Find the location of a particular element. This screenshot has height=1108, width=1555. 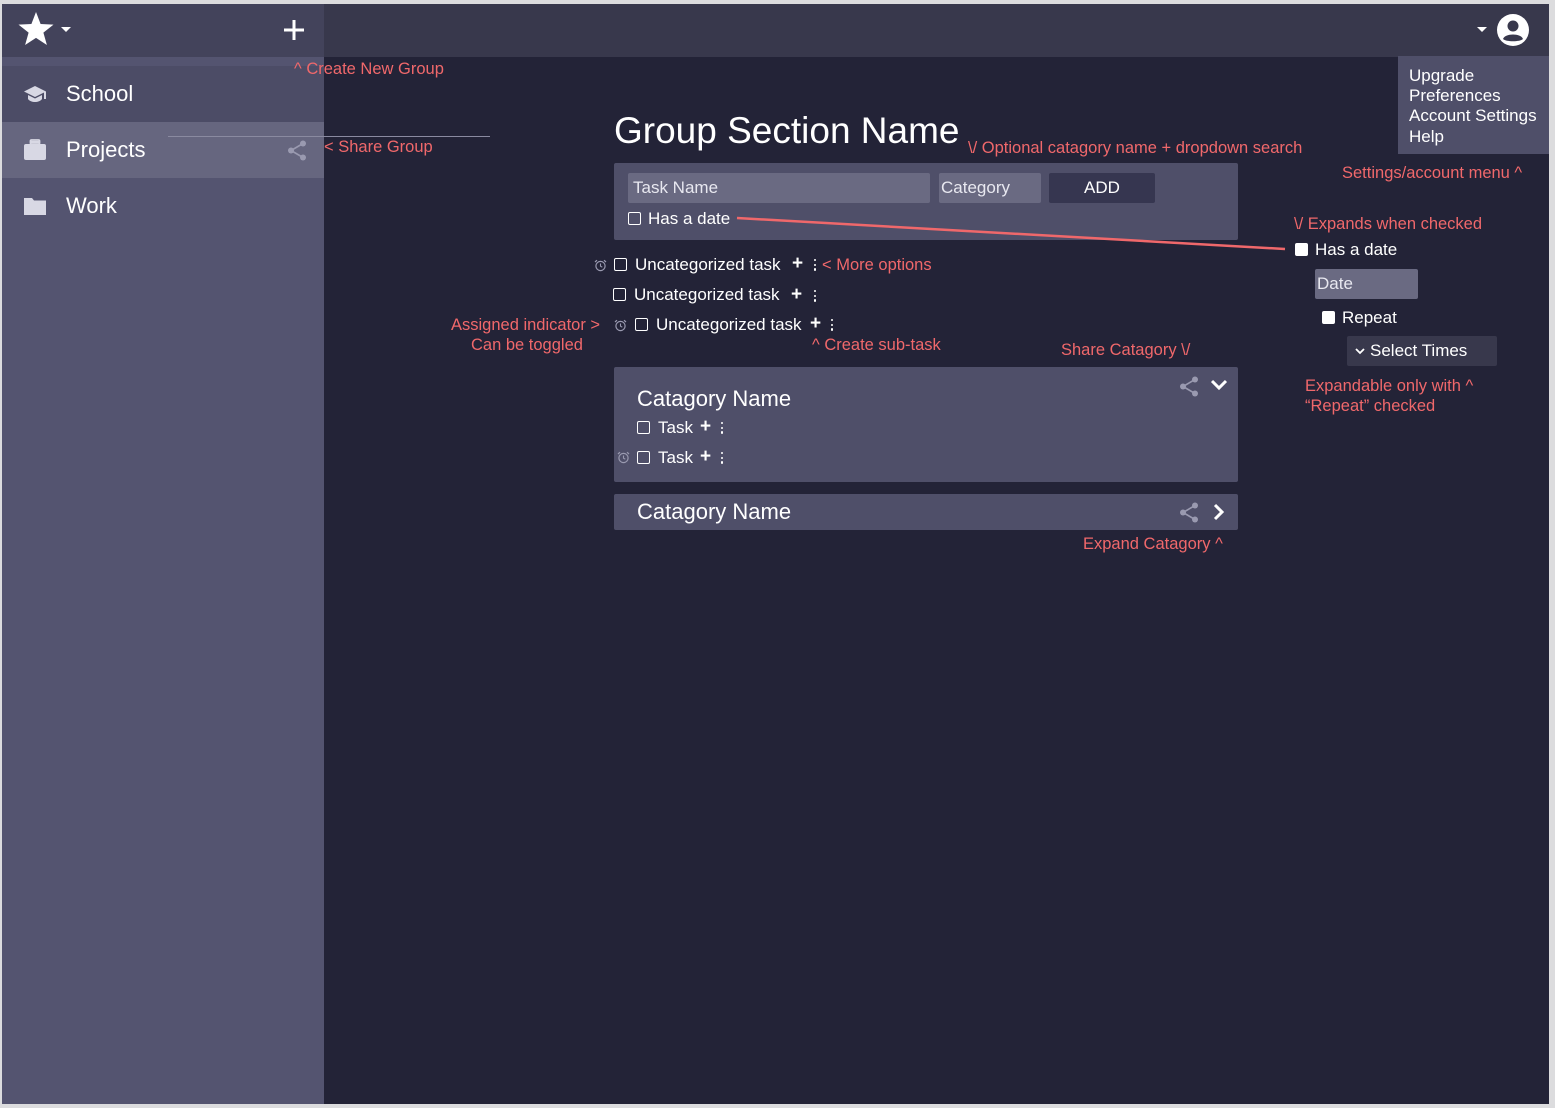

category-card-expanded: Catagory Name Task + Task + is located at coordinates (926, 424).